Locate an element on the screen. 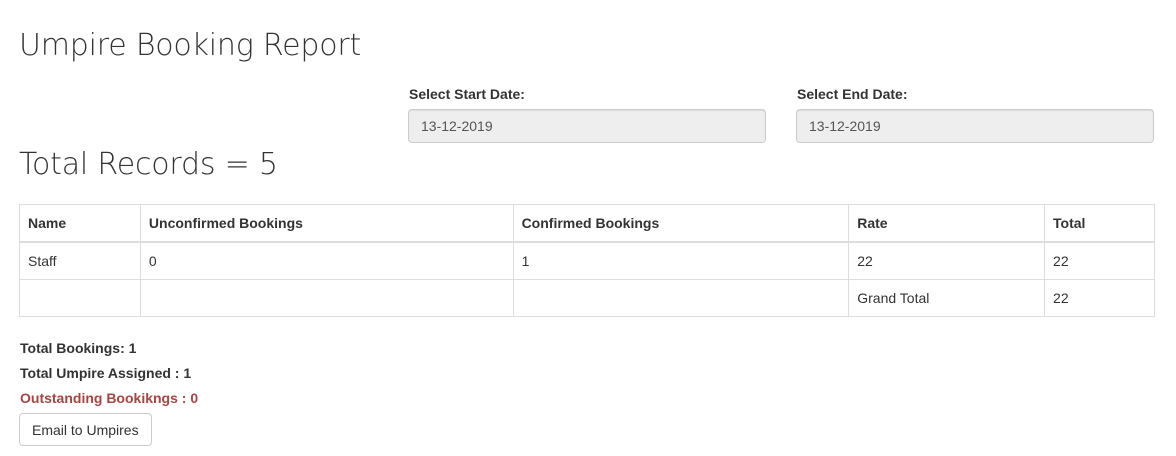  end-date-label: Select End Date: is located at coordinates (852, 94).